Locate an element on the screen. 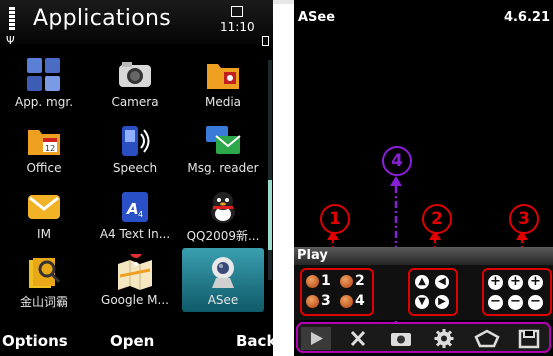 The image size is (553, 356). app-label: IM is located at coordinates (44, 234).